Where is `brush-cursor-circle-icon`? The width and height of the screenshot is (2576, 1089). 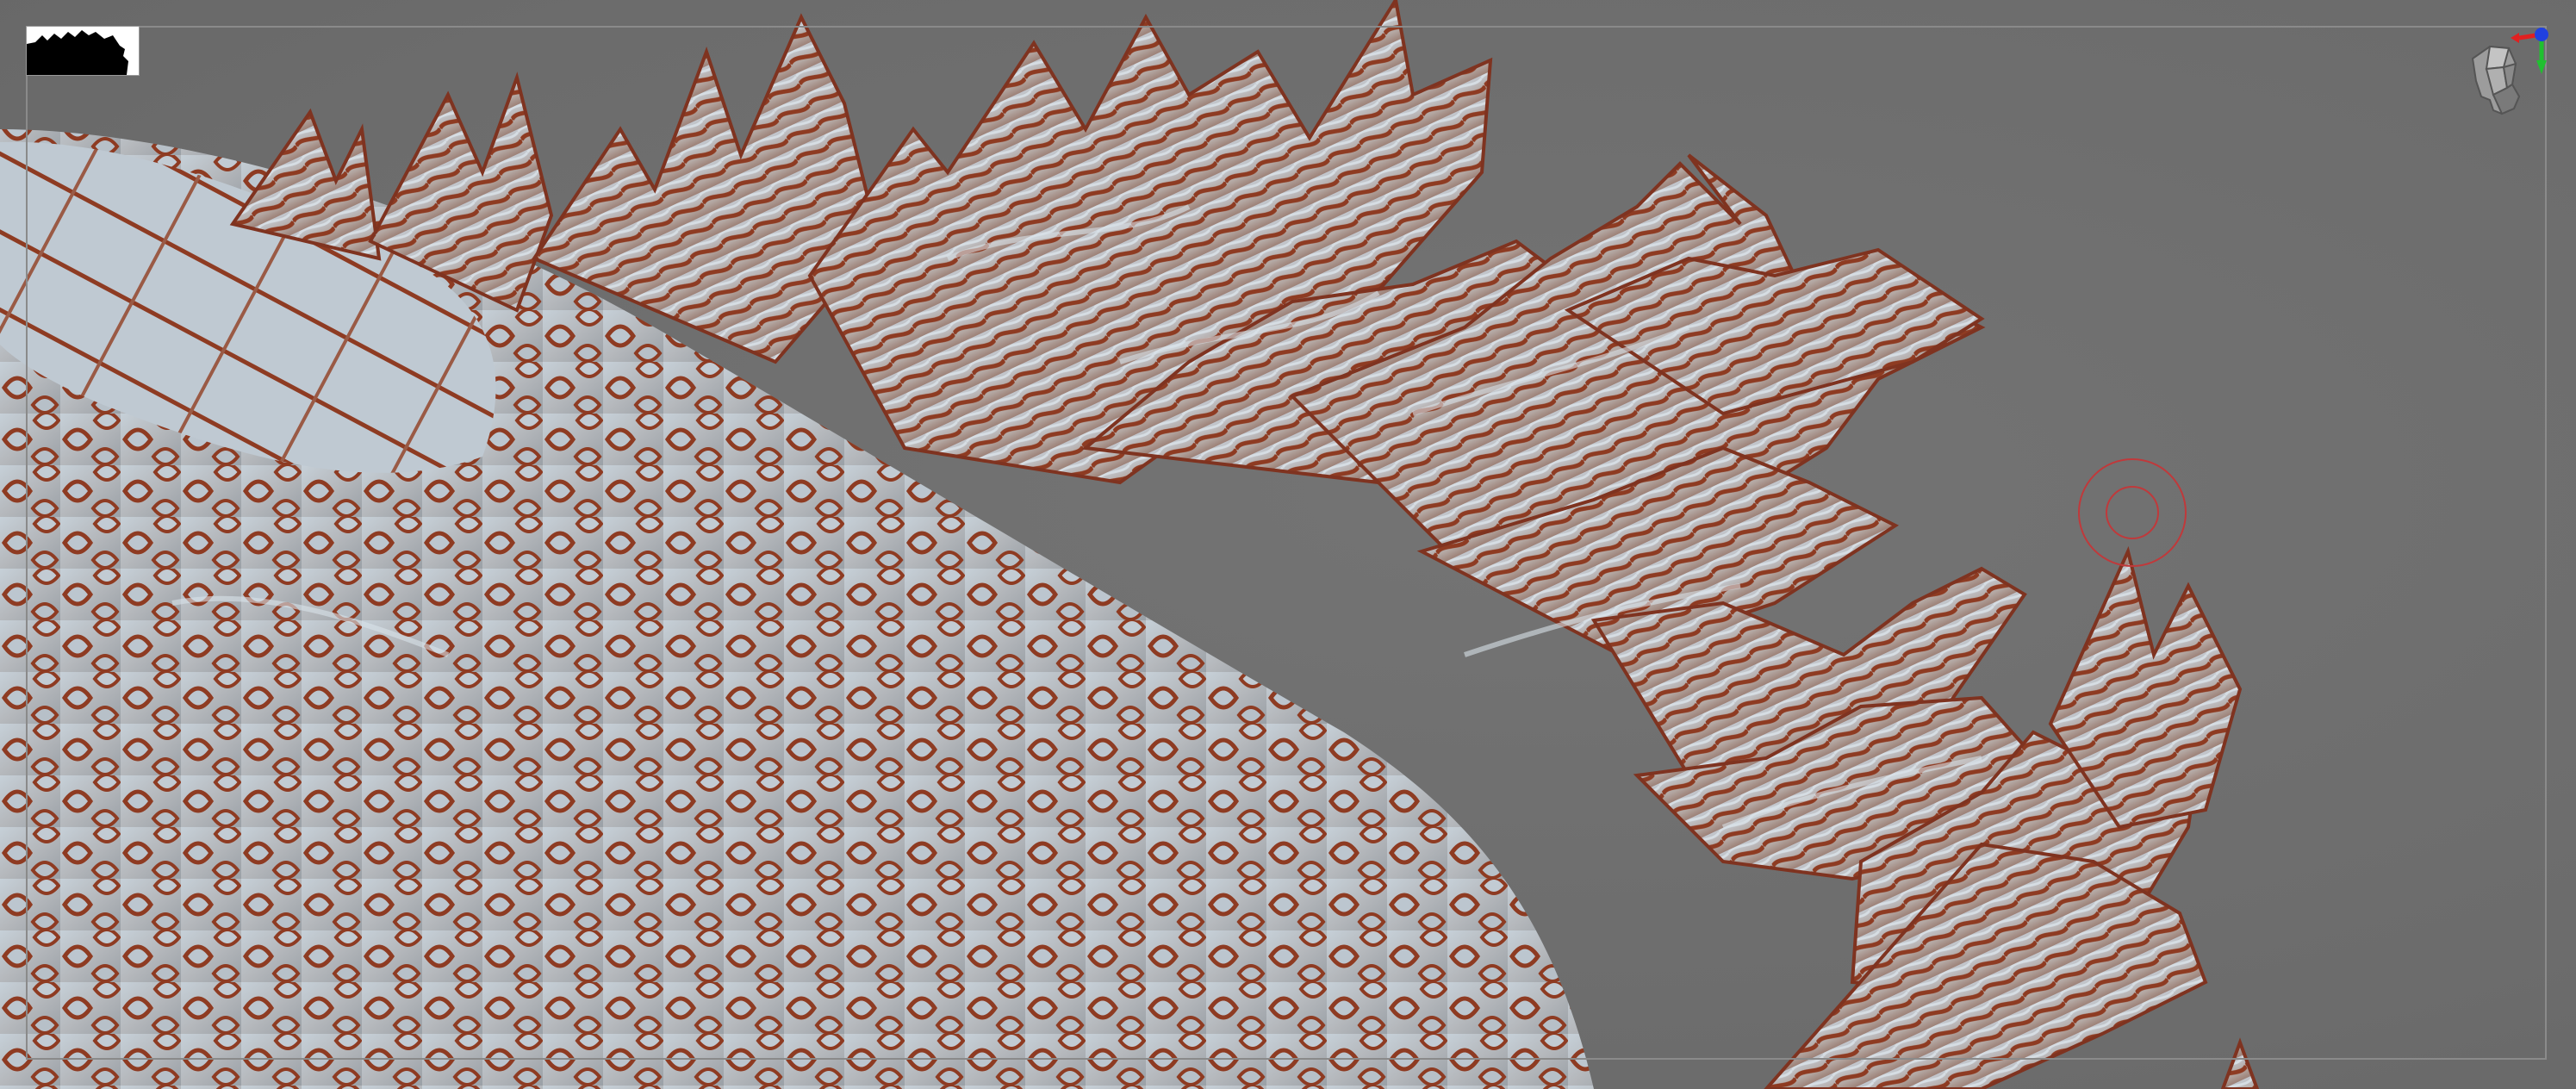
brush-cursor-circle-icon is located at coordinates (2133, 513).